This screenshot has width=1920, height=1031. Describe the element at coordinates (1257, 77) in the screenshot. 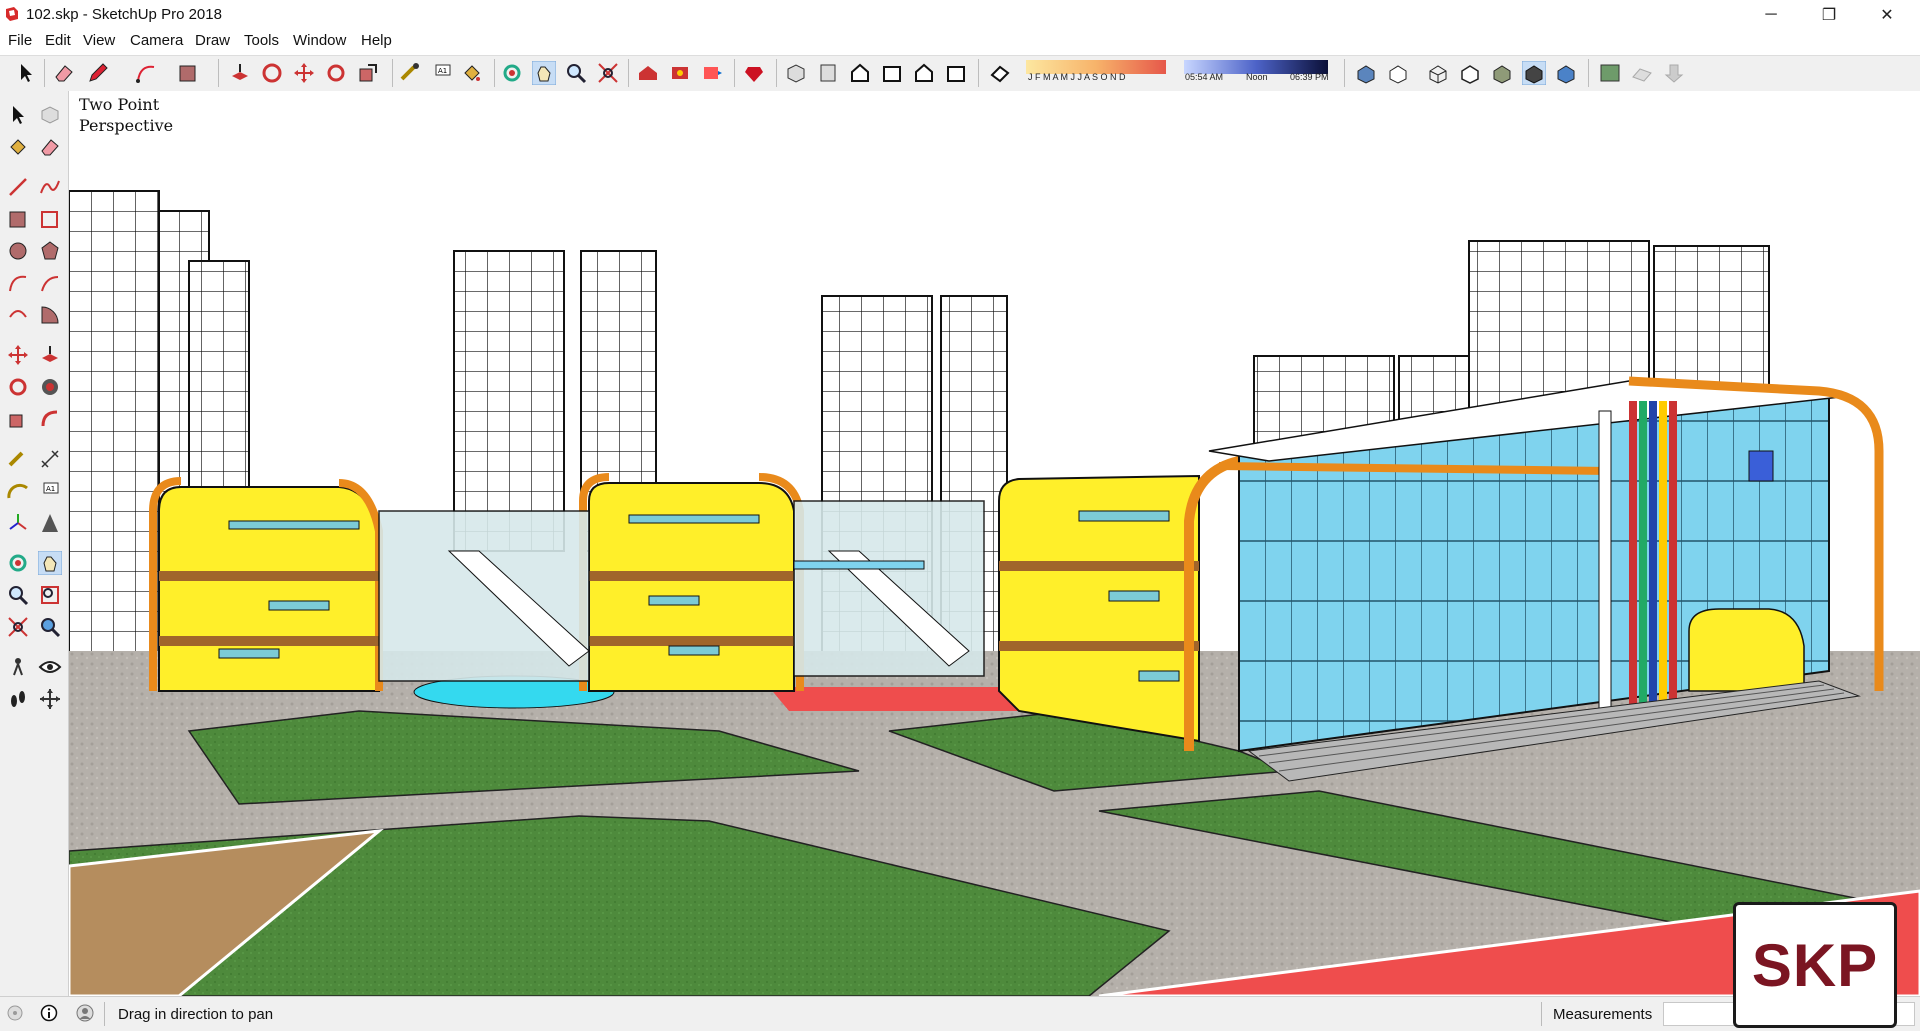

I see `shadow-time-noon: Noon` at that location.